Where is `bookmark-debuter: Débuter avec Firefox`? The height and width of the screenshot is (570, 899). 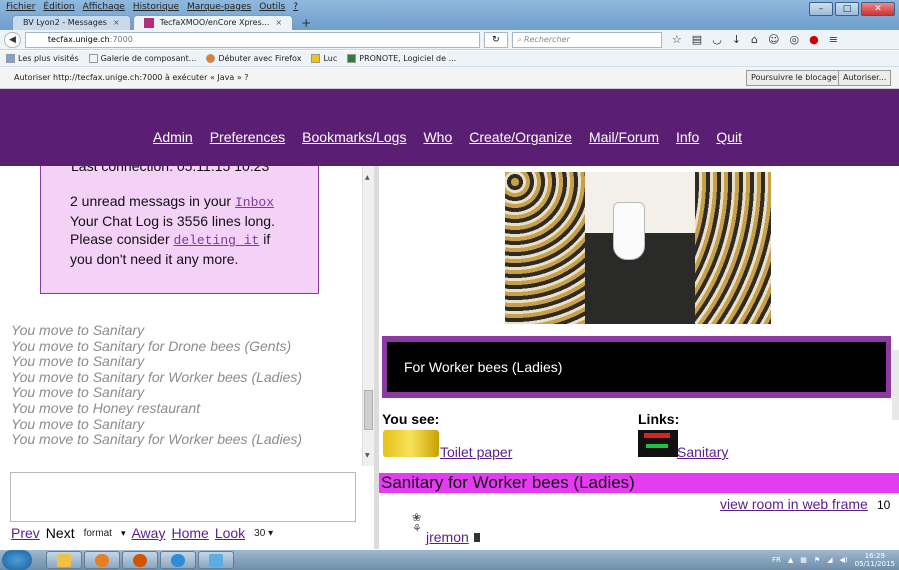 bookmark-debuter: Débuter avec Firefox is located at coordinates (253, 58).